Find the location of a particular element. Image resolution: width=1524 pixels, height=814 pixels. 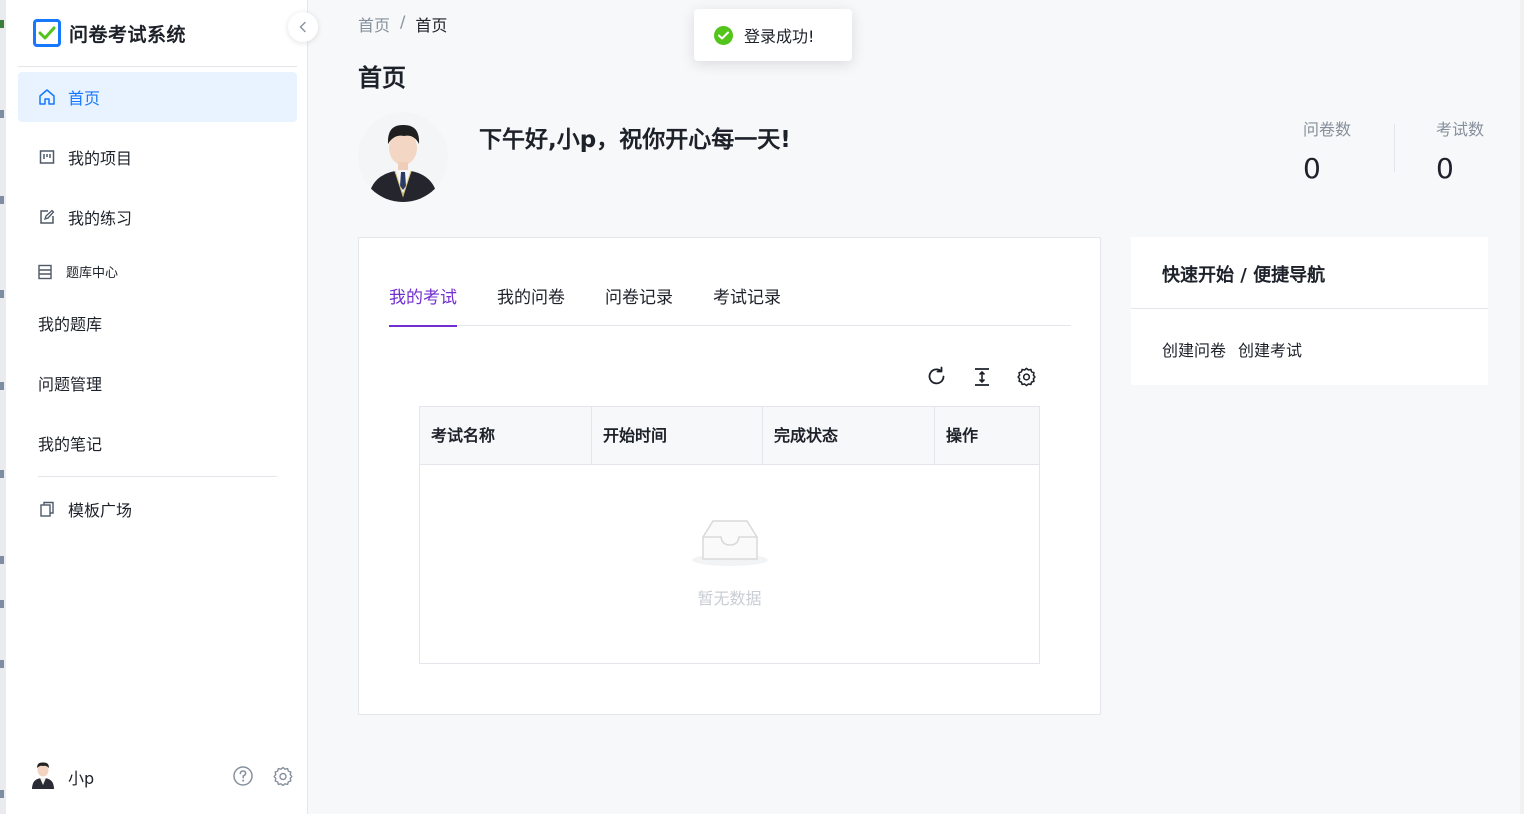

quick-nav-links: 创建问卷 创建考试 is located at coordinates (1232, 349).